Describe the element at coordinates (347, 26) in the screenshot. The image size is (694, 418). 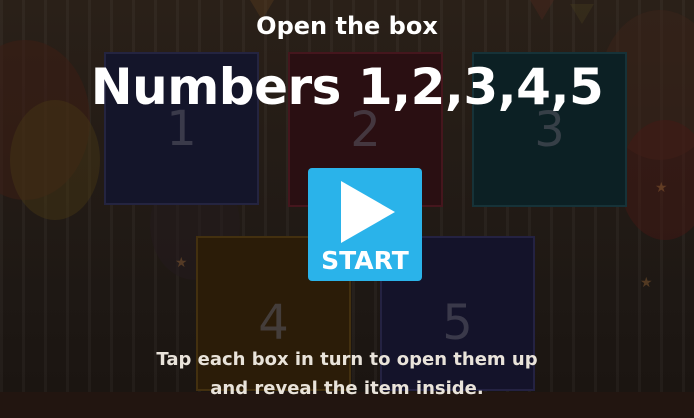
I see `page-title: Open the box` at that location.